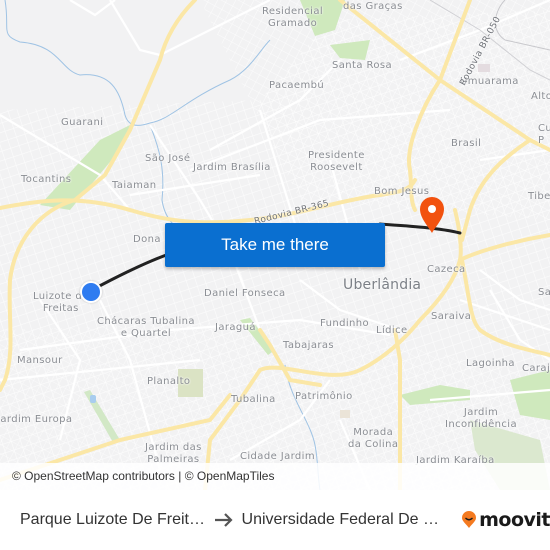 The image size is (550, 550). Describe the element at coordinates (469, 519) in the screenshot. I see `moovit-pin-icon` at that location.